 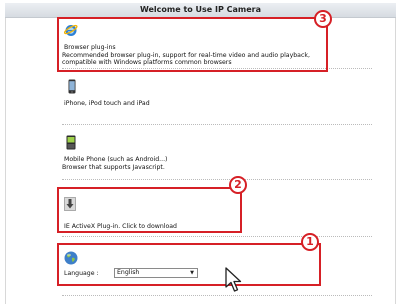 I want to click on mobile-title: Mobile Phone (such as Android...), so click(x=115, y=159).